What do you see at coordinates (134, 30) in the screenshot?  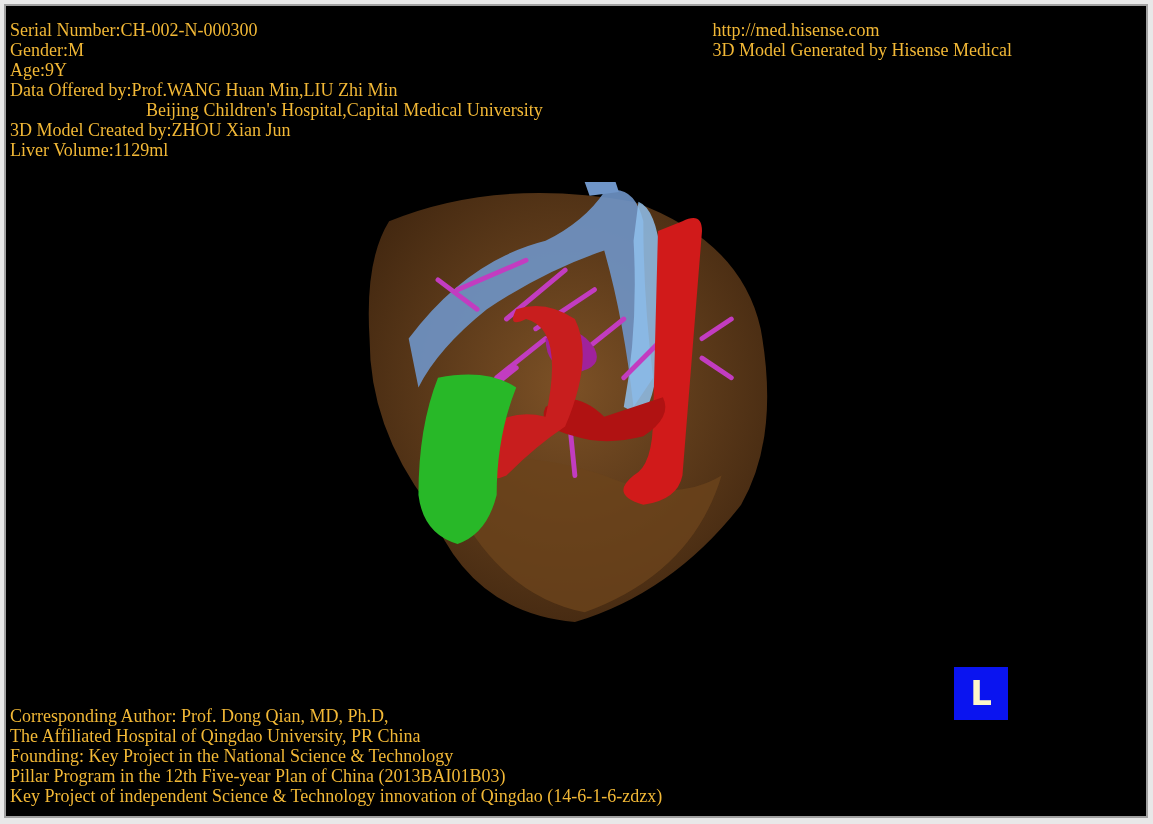 I see `info-text: Serial Number:CH-002-N-000300` at bounding box center [134, 30].